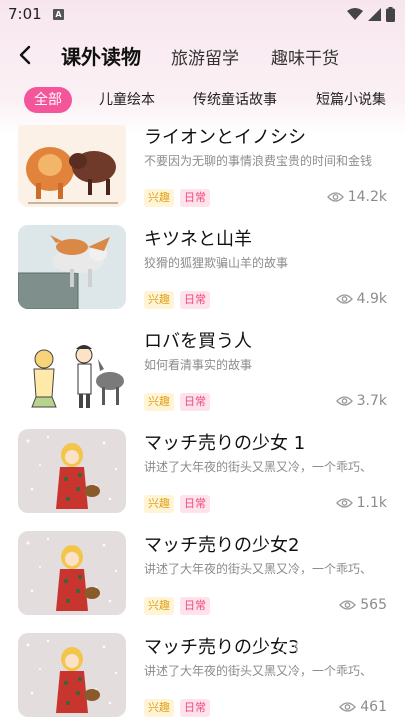 The height and width of the screenshot is (720, 405). I want to click on status-icons, so click(371, 14).